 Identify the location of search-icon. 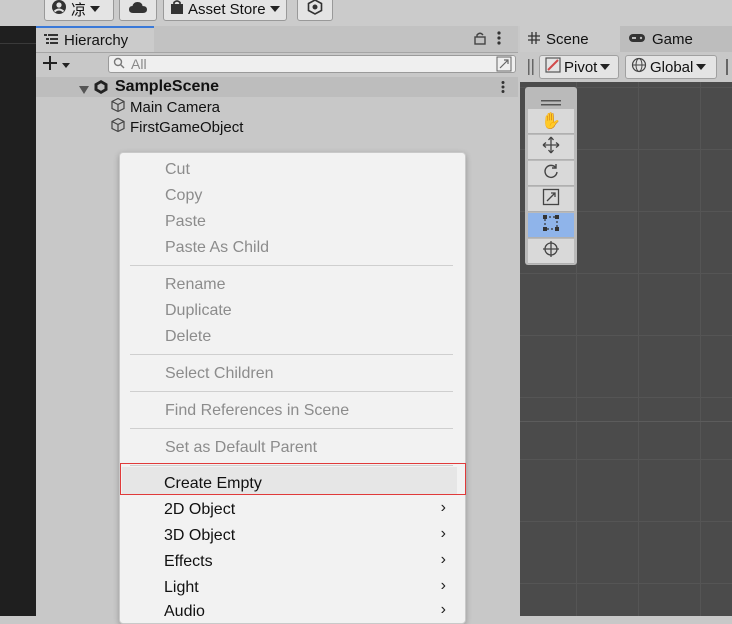
(120, 64).